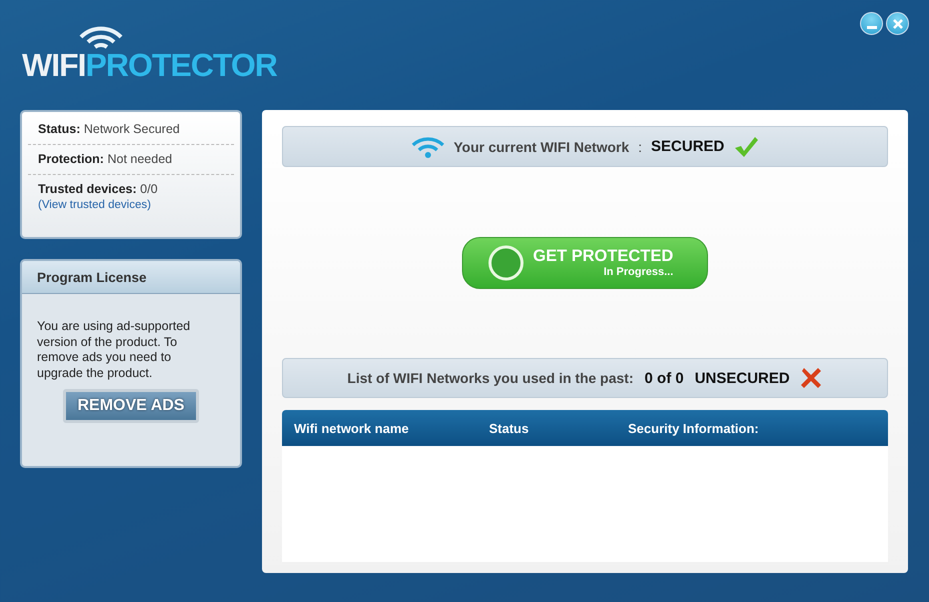 The width and height of the screenshot is (929, 602). Describe the element at coordinates (59, 129) in the screenshot. I see `status-label: Status:` at that location.